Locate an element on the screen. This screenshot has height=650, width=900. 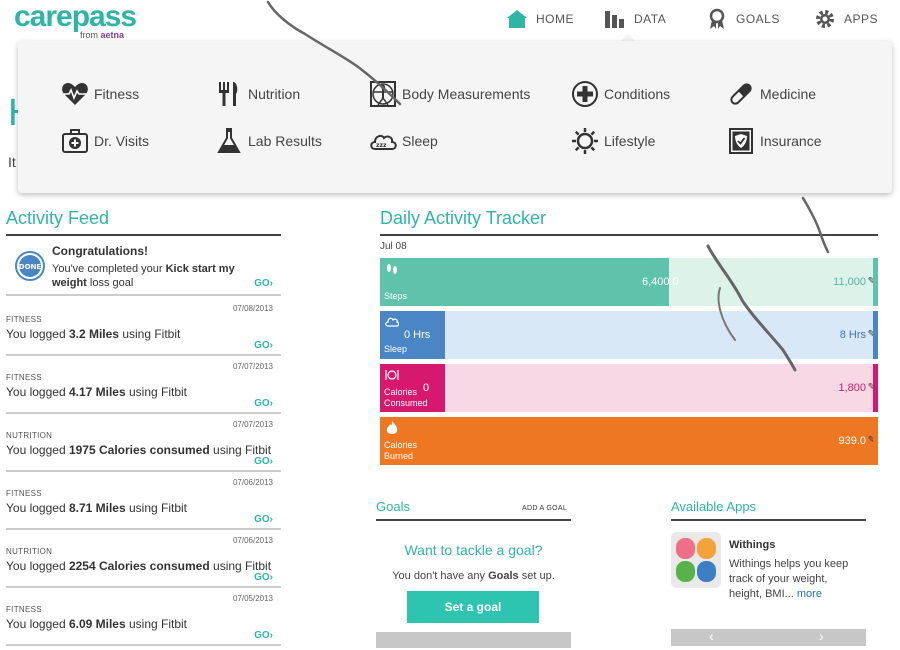
menu-item-medicine: Medicine is located at coordinates (771, 94).